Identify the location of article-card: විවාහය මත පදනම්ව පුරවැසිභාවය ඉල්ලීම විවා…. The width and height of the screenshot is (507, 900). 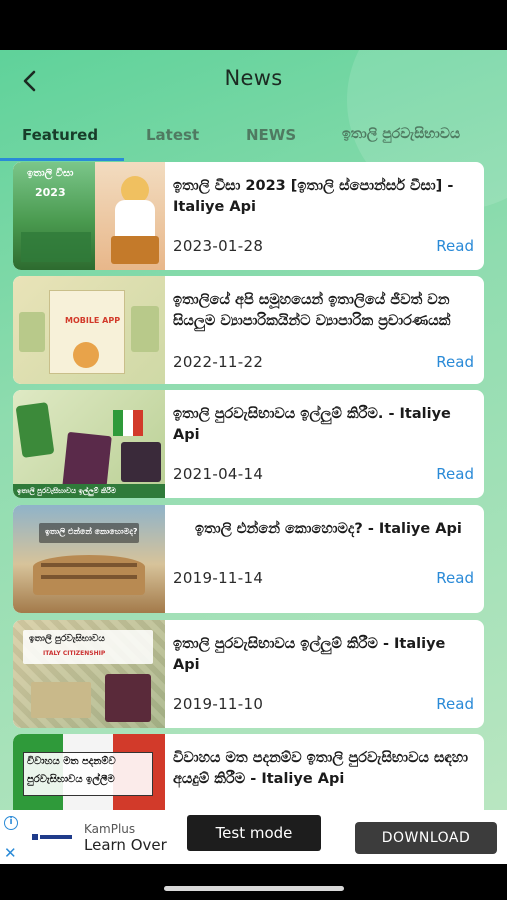
(248, 772).